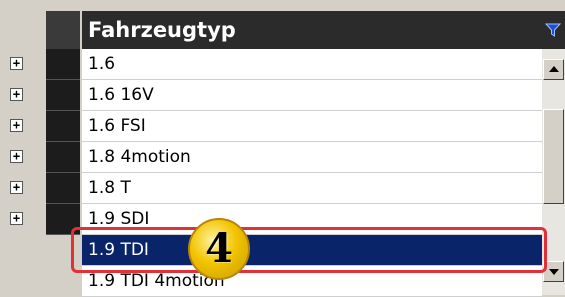  I want to click on arrow-down-icon, so click(554, 272).